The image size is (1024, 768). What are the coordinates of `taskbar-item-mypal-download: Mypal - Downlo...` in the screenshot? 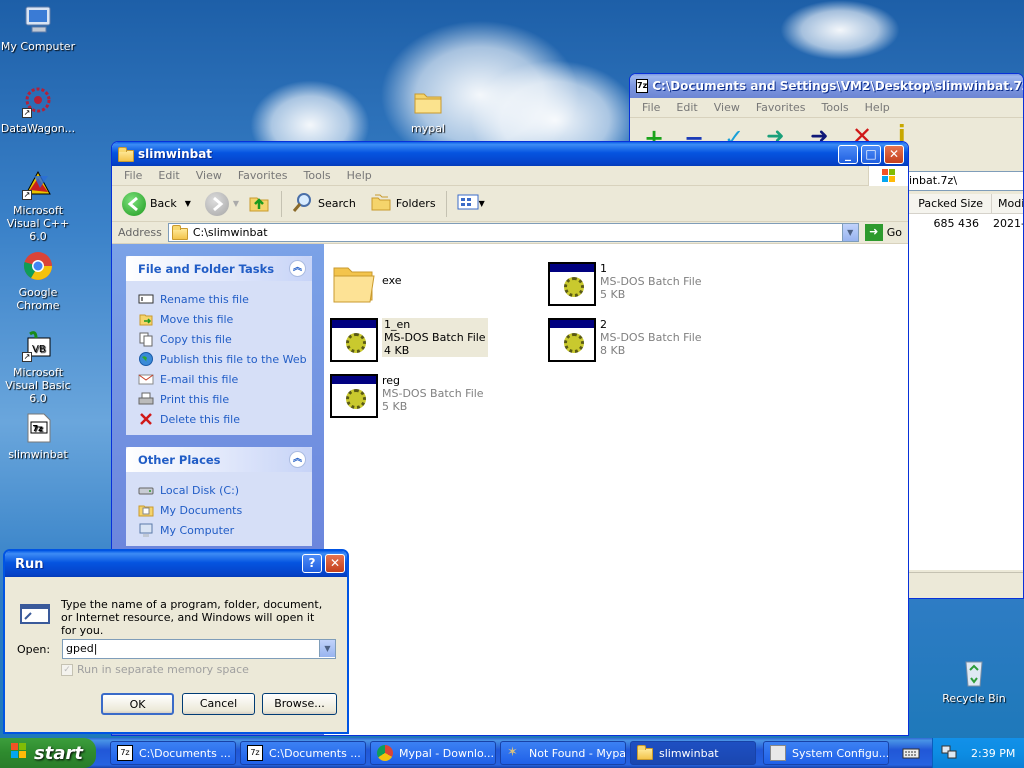 It's located at (433, 753).